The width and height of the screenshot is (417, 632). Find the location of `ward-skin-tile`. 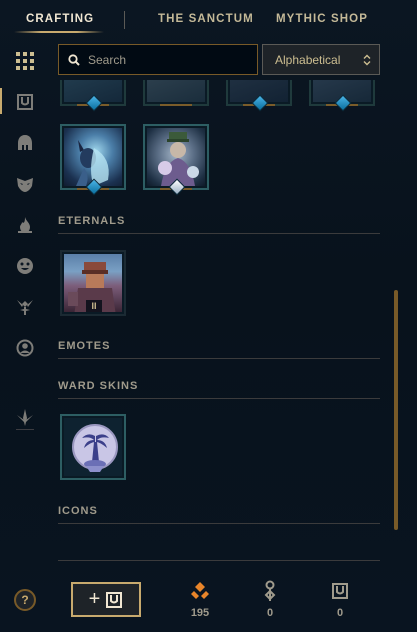

ward-skin-tile is located at coordinates (93, 447).